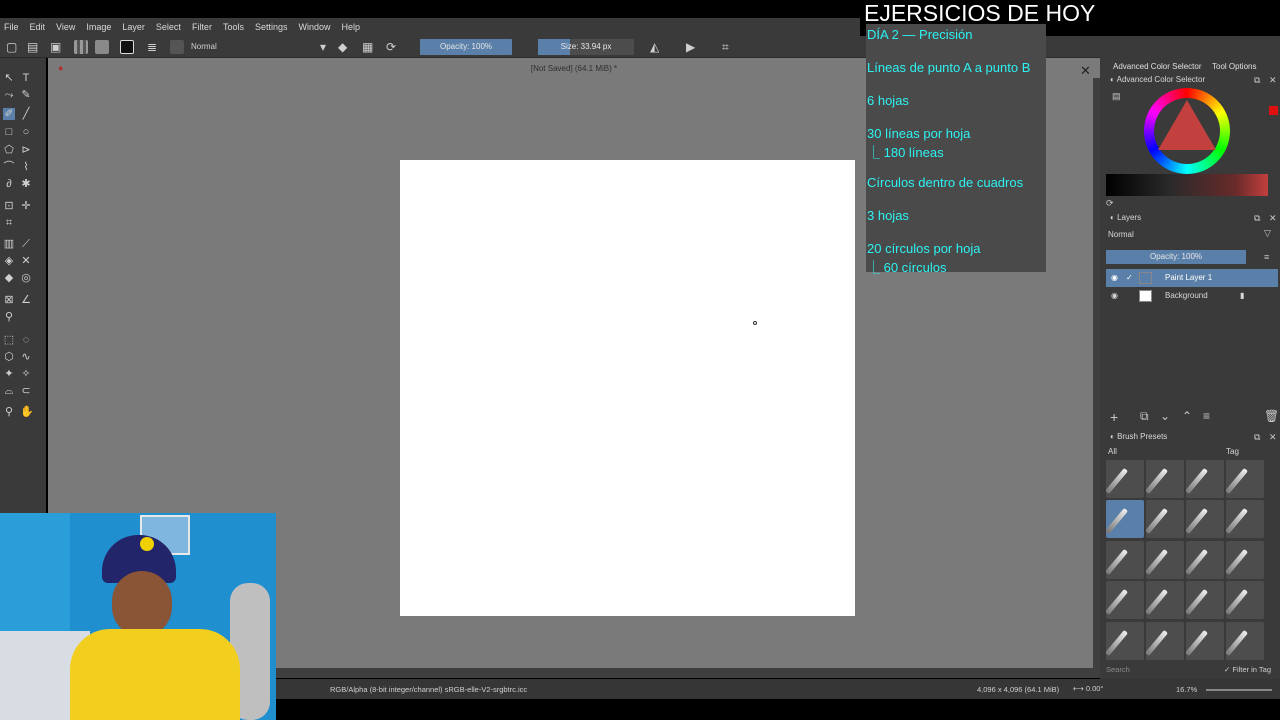 This screenshot has height=720, width=1280. Describe the element at coordinates (26, 150) in the screenshot. I see `polyline-tool-icon: ⊳` at that location.